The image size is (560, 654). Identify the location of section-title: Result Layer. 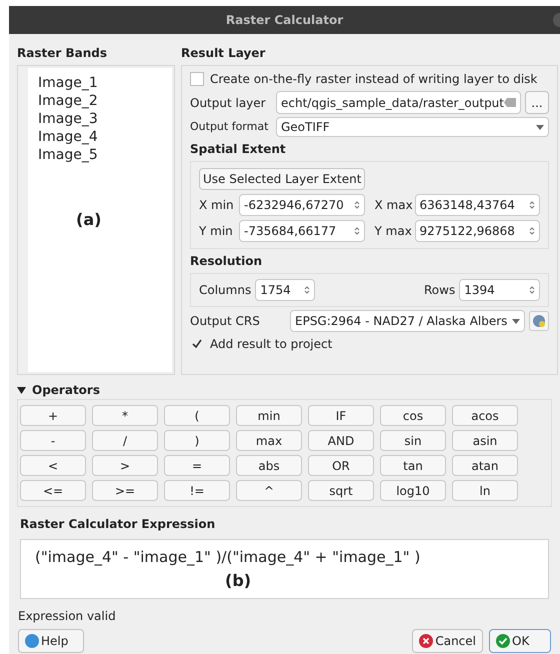
(223, 53).